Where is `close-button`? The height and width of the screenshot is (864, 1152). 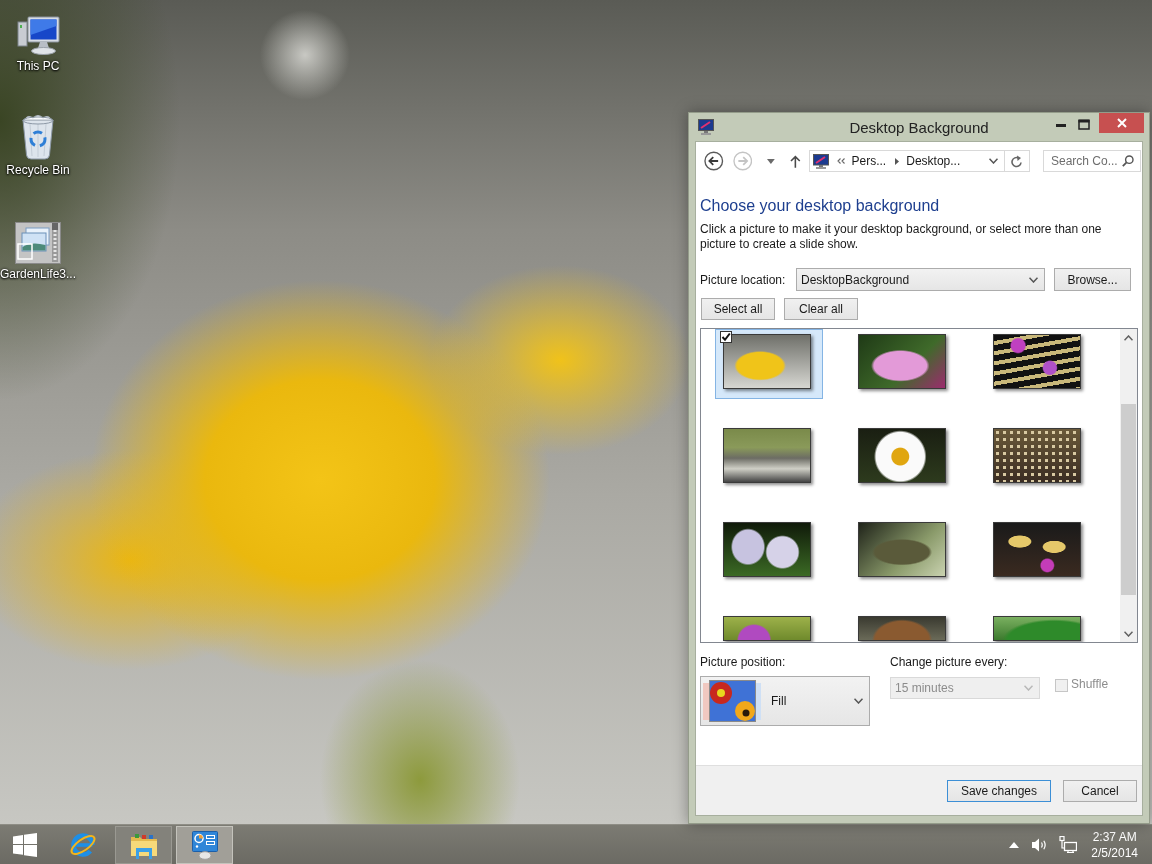 close-button is located at coordinates (1121, 123).